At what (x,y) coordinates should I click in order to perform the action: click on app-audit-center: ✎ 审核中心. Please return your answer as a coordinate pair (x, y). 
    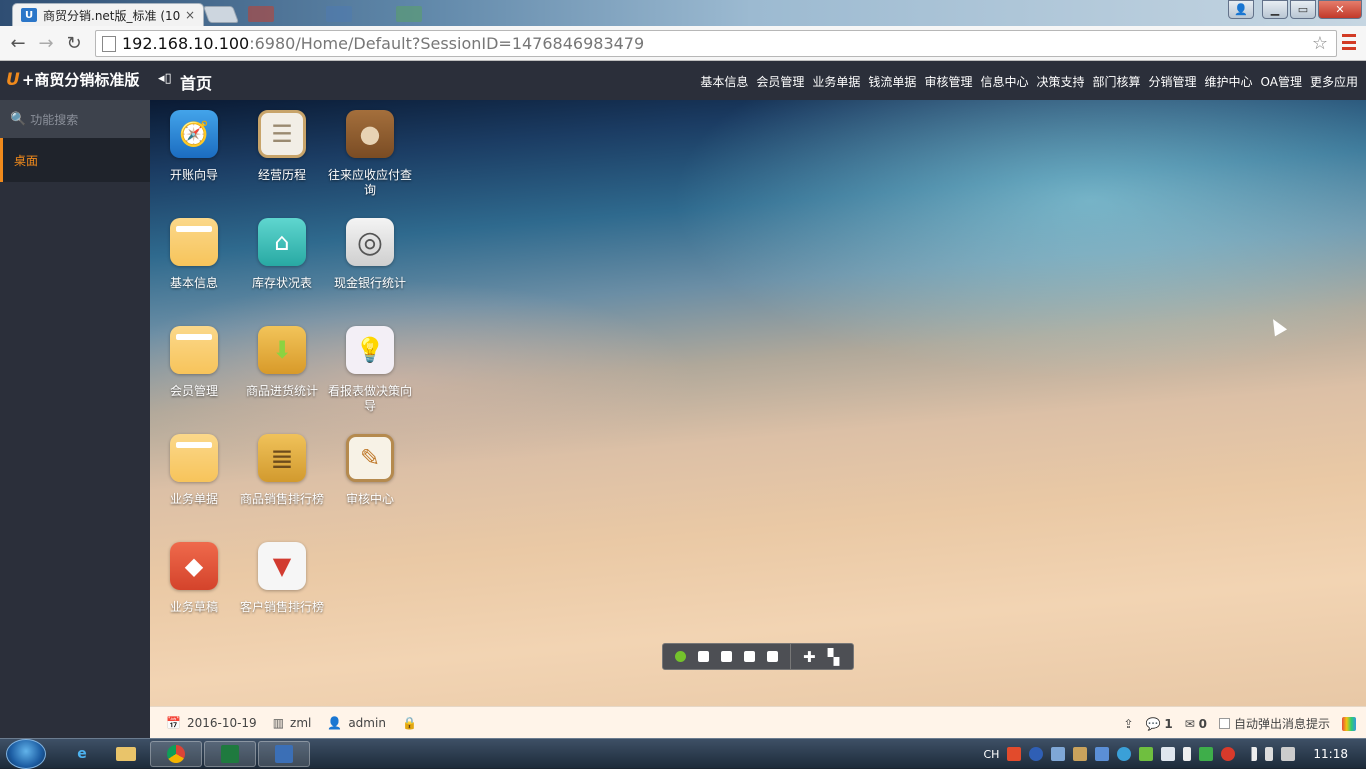
    Looking at the image, I should click on (370, 470).